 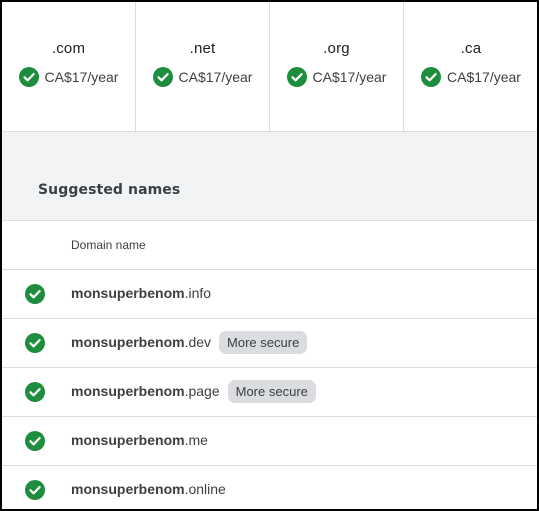 I want to click on tld-card-org: .org CA$17/year, so click(x=337, y=66).